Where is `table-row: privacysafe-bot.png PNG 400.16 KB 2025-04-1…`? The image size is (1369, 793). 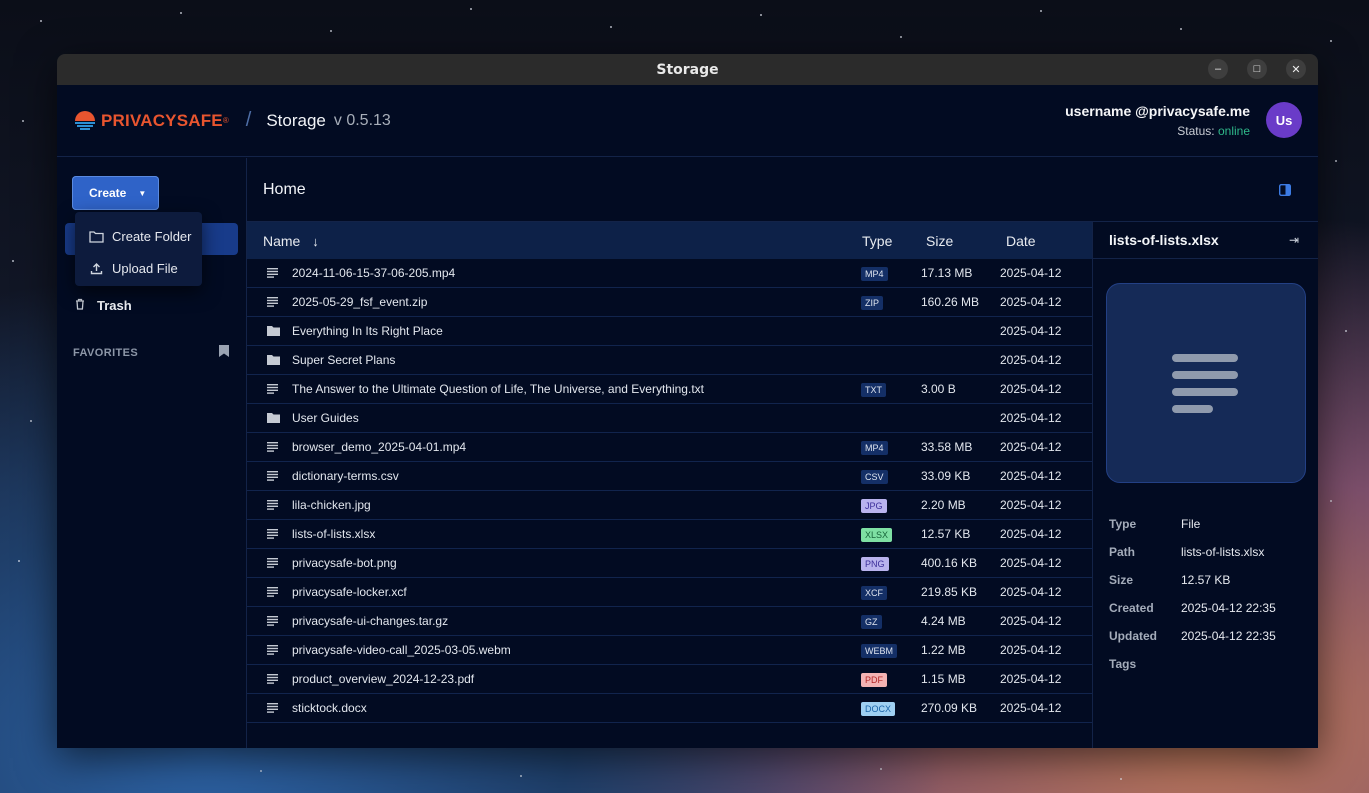
table-row: privacysafe-bot.png PNG 400.16 KB 2025-04-1… is located at coordinates (669, 563).